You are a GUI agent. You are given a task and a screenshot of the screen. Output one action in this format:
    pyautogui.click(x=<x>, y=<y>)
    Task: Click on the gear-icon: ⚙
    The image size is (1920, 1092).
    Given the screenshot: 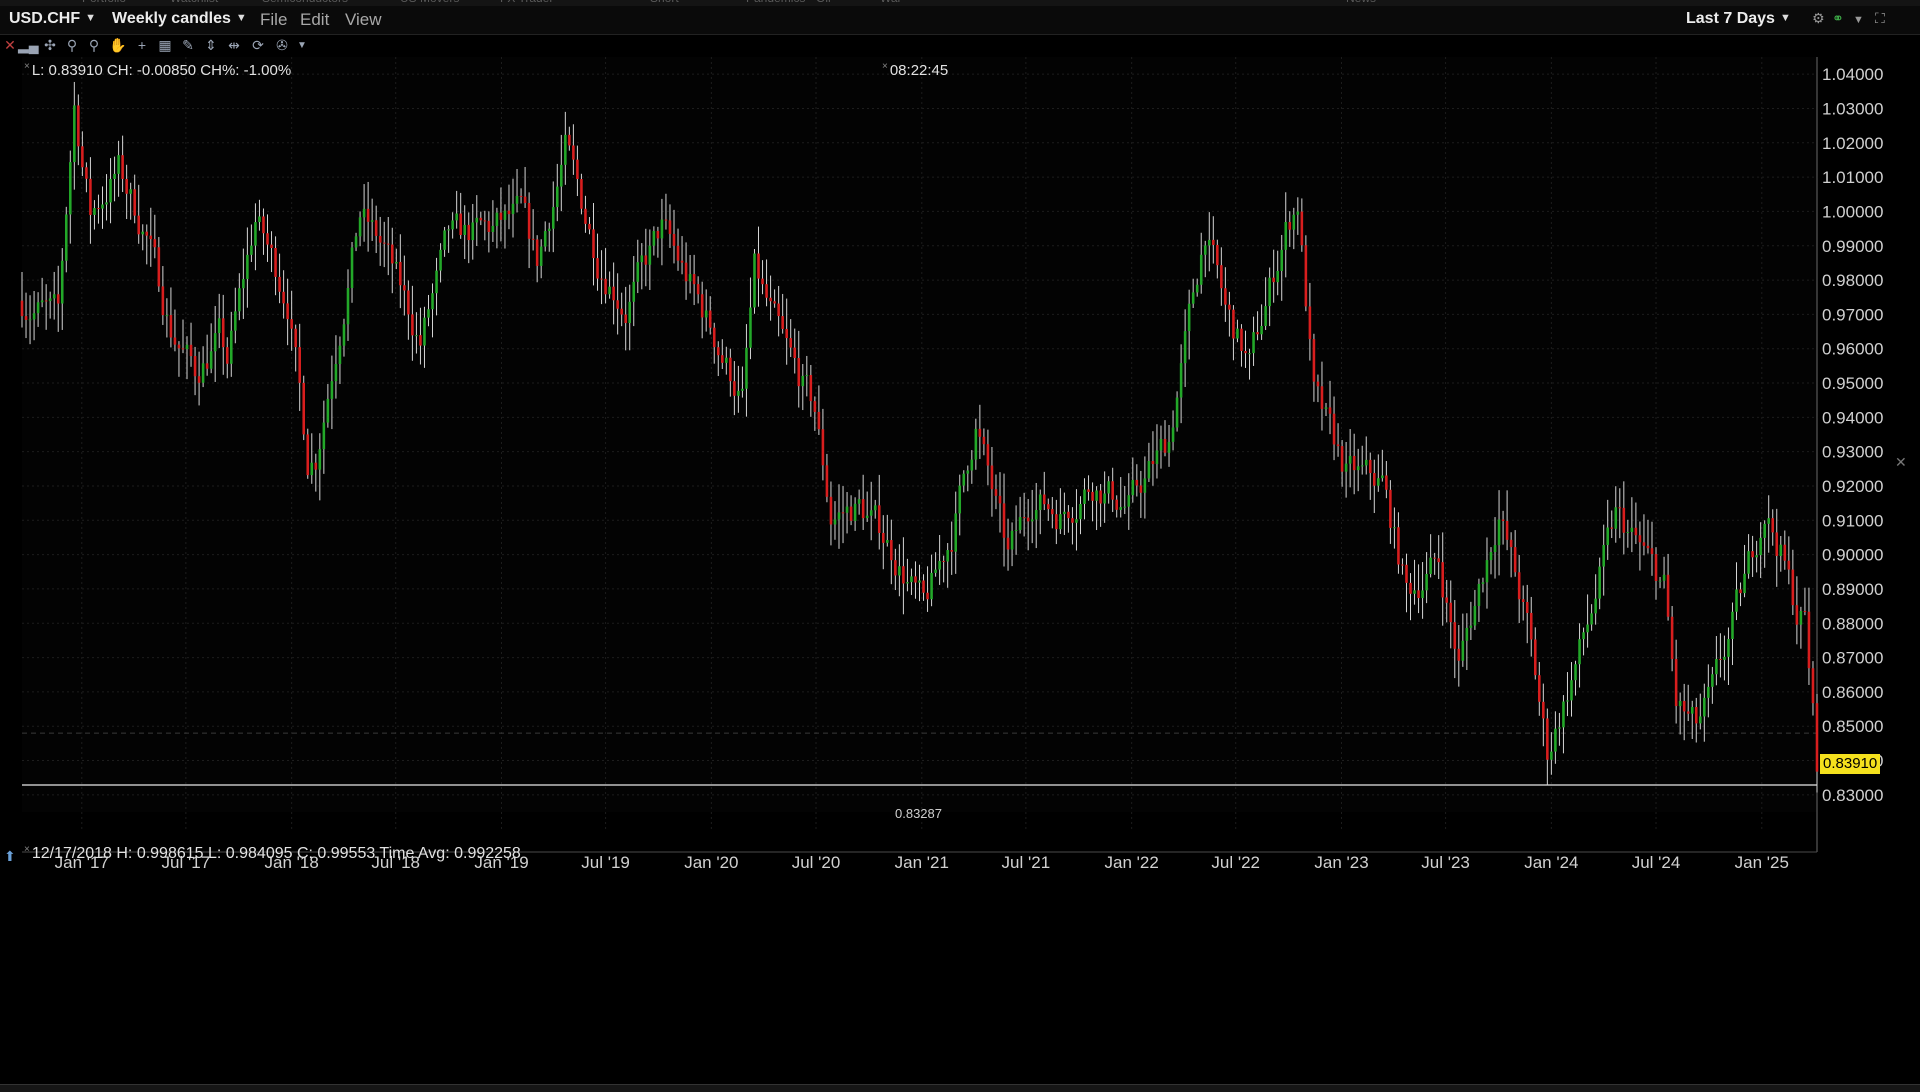 What is the action you would take?
    pyautogui.click(x=1818, y=18)
    